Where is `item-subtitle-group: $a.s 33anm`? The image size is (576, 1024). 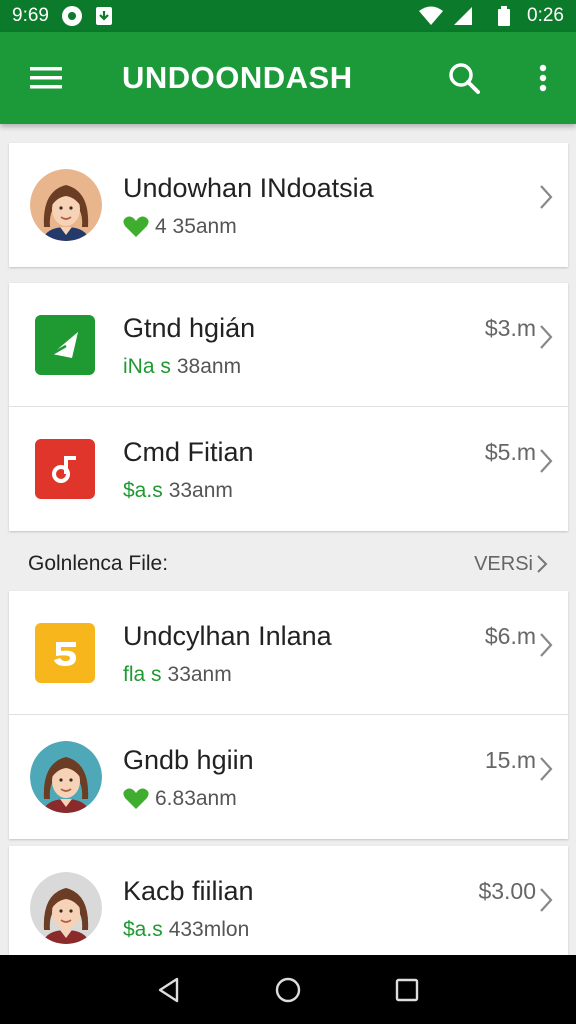 item-subtitle-group: $a.s 33anm is located at coordinates (178, 491).